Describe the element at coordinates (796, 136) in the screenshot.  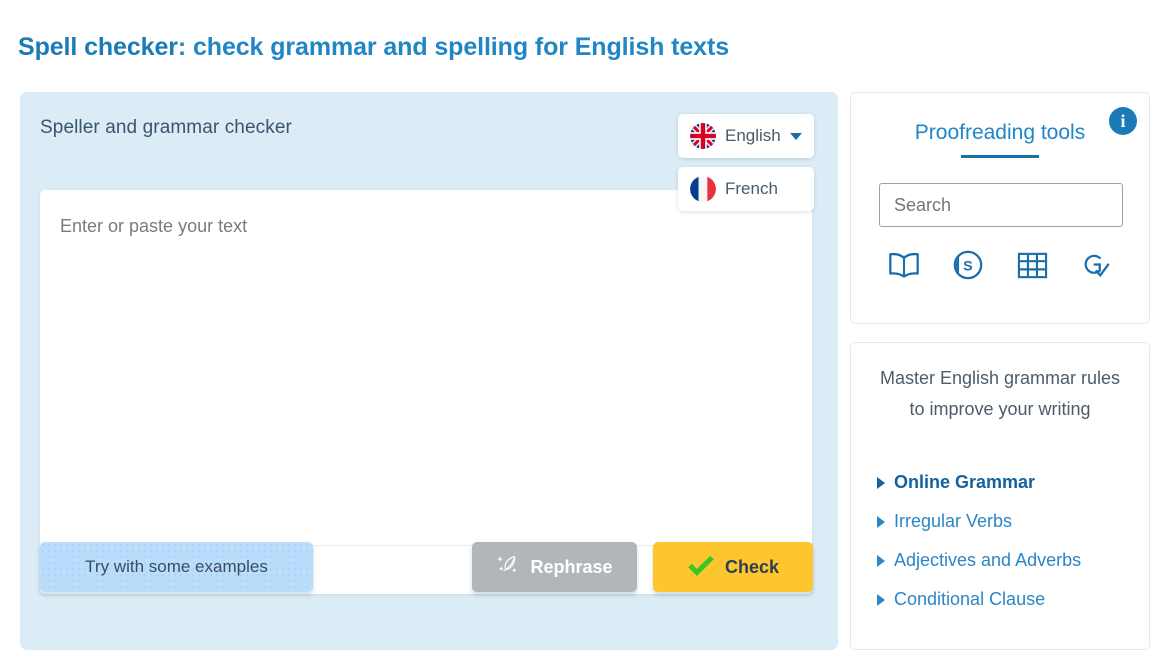
I see `chevron-down-icon` at that location.